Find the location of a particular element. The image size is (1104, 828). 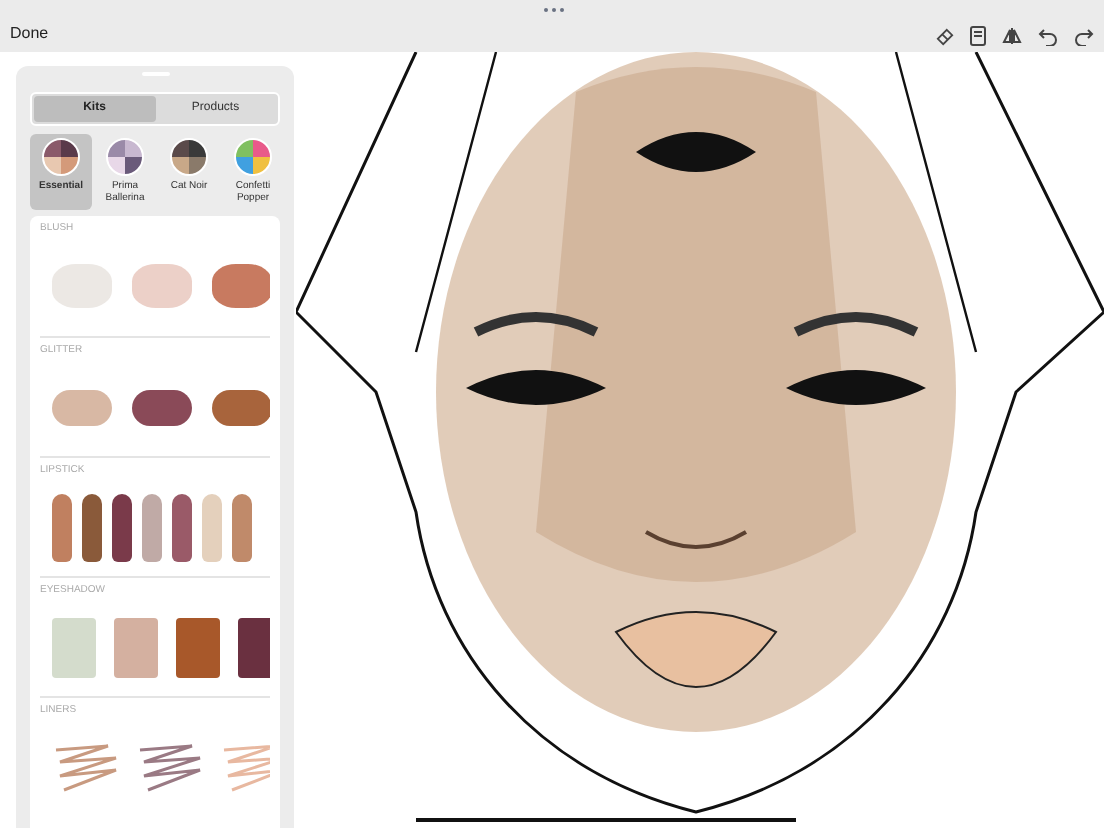

mirror-icon is located at coordinates (1012, 36).